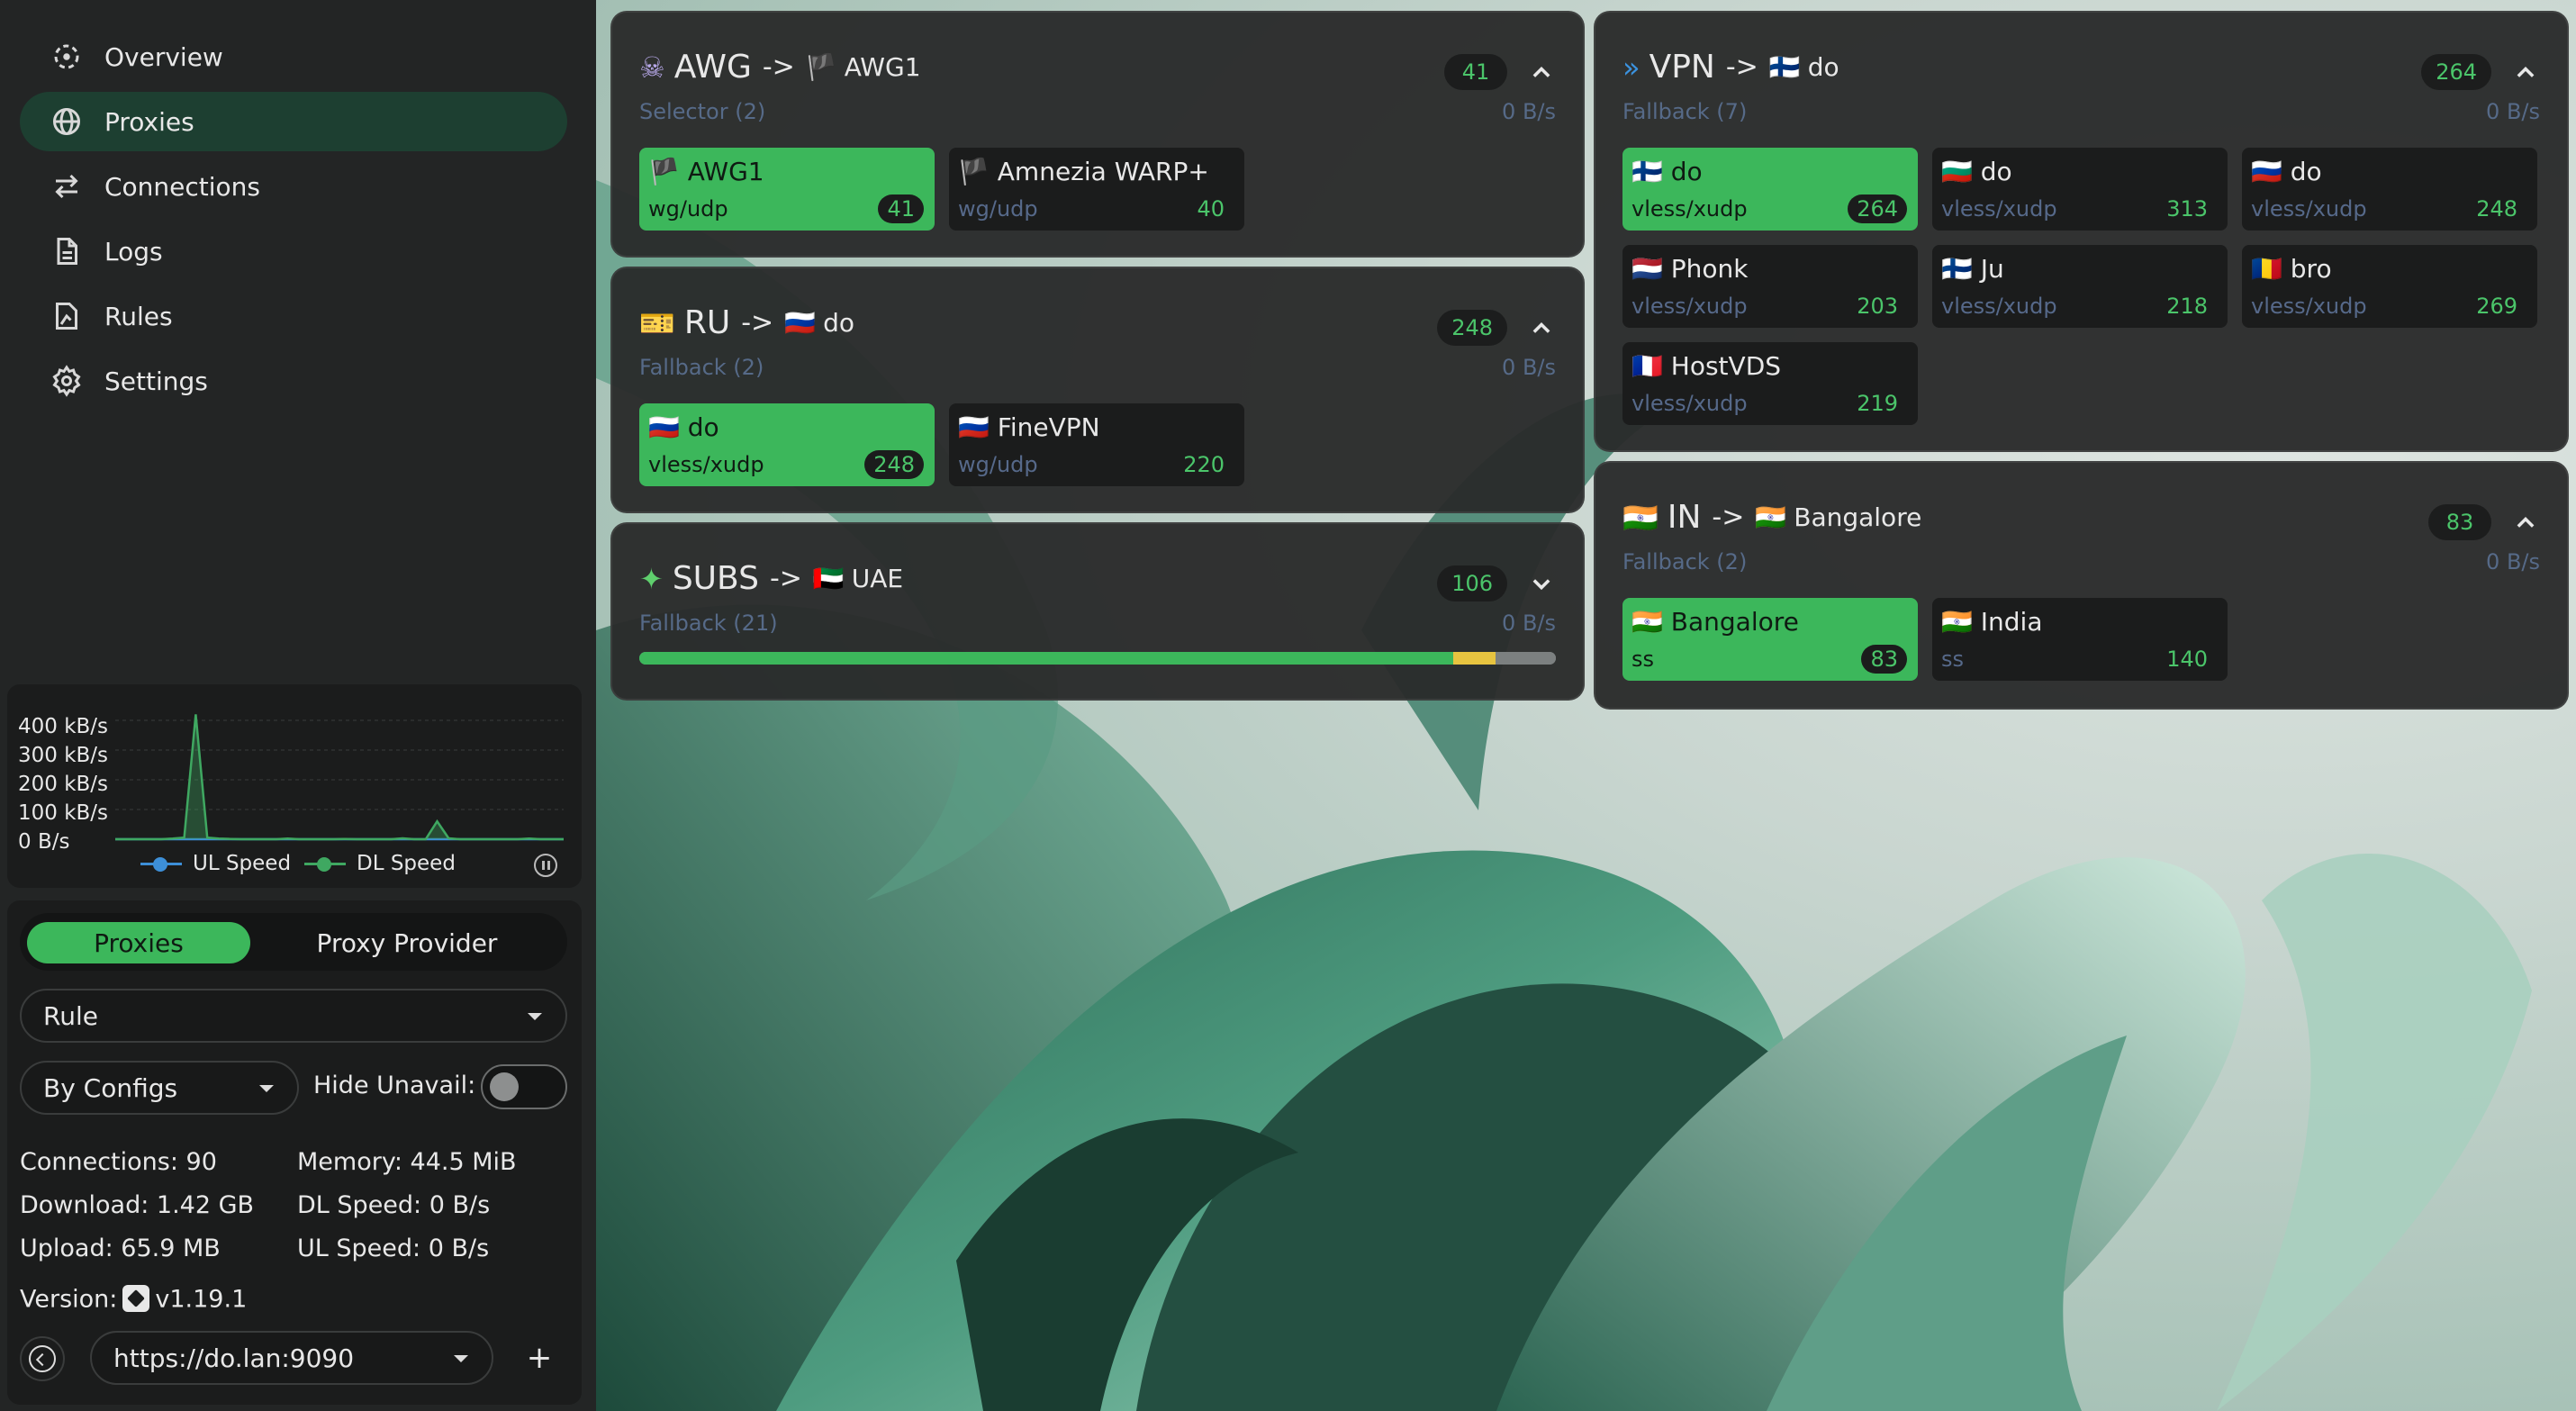 This screenshot has height=1411, width=2576. Describe the element at coordinates (2456, 72) in the screenshot. I see `latency-test-button: 264` at that location.